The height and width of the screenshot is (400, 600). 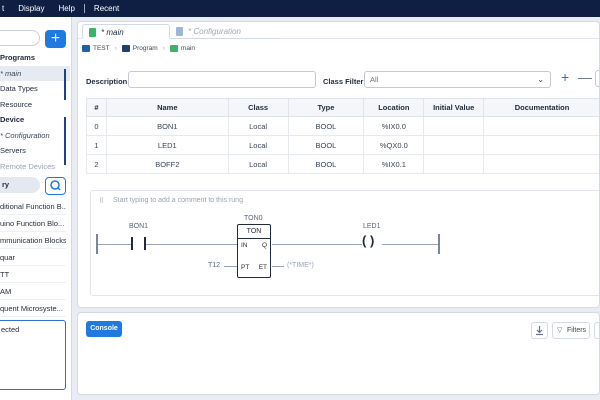 What do you see at coordinates (214, 31) in the screenshot?
I see `tab-configuration-label: * Configuration` at bounding box center [214, 31].